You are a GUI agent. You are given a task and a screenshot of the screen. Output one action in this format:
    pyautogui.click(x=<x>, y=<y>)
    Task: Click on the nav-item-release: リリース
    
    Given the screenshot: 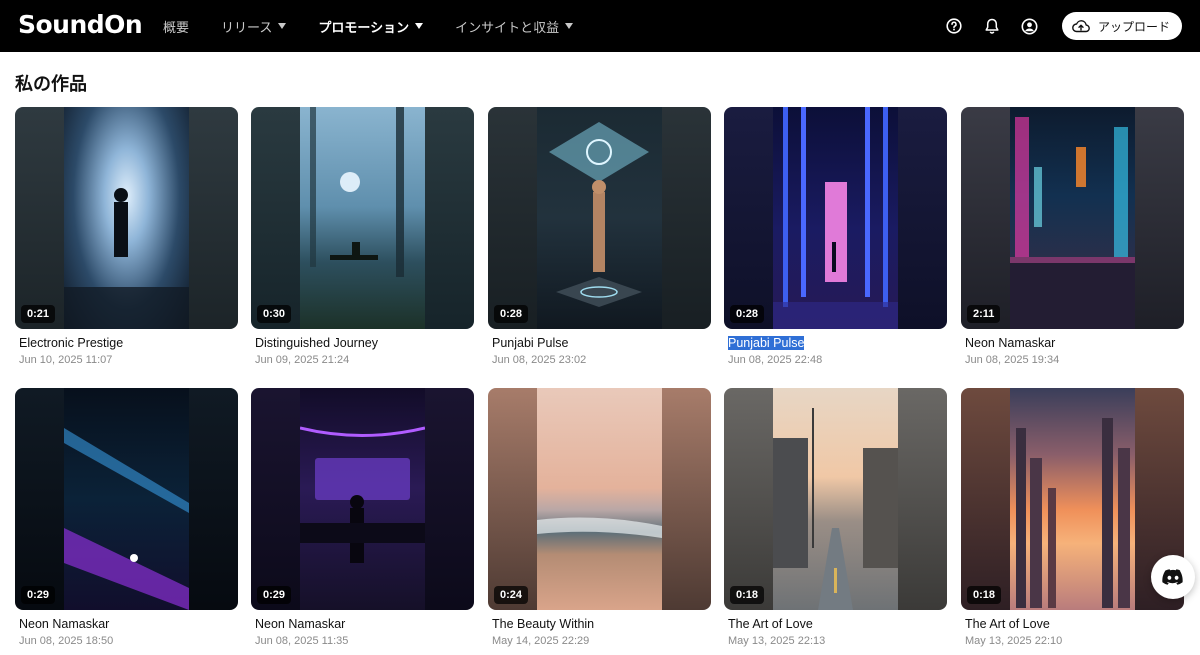 What is the action you would take?
    pyautogui.click(x=254, y=26)
    